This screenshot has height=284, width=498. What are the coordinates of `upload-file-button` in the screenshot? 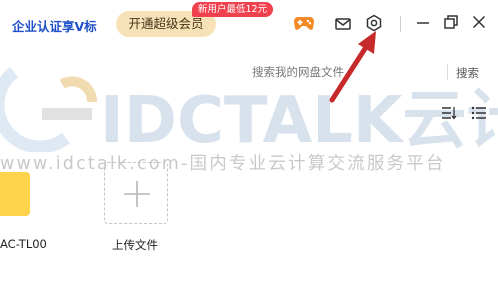 It's located at (136, 193).